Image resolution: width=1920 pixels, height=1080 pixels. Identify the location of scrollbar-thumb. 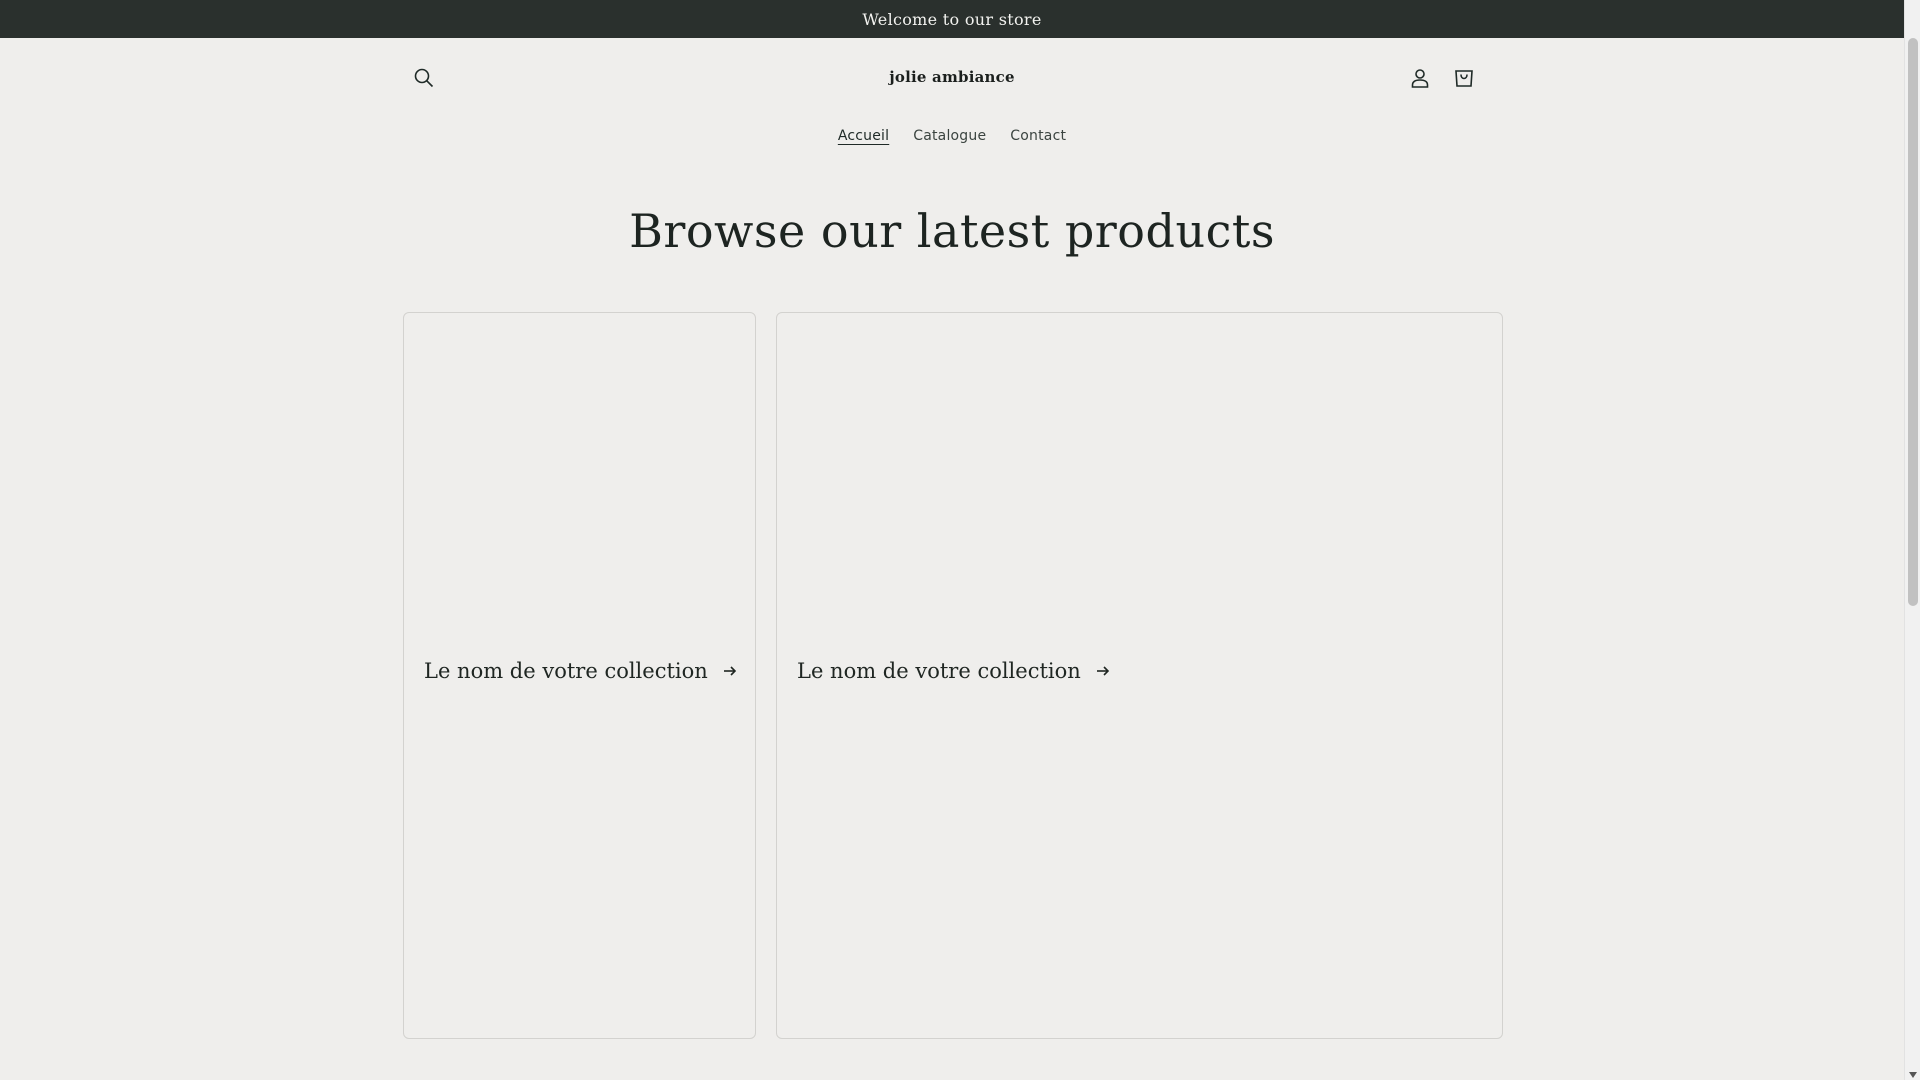
(1913, 322).